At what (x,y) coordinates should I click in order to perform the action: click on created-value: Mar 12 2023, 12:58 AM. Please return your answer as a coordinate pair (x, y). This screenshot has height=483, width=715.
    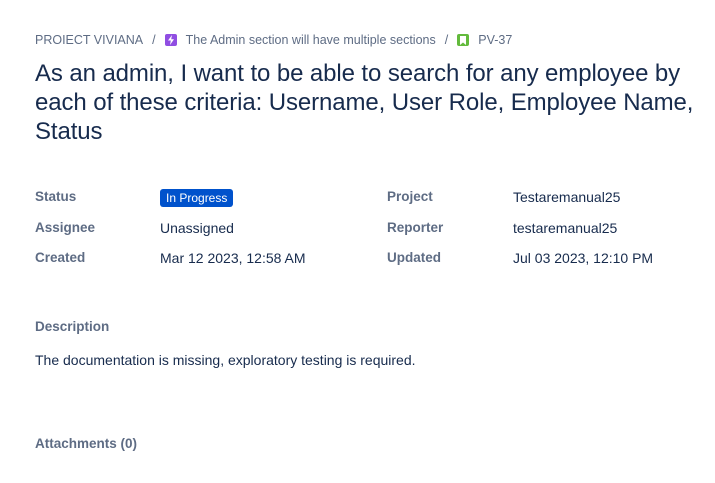
    Looking at the image, I should click on (233, 258).